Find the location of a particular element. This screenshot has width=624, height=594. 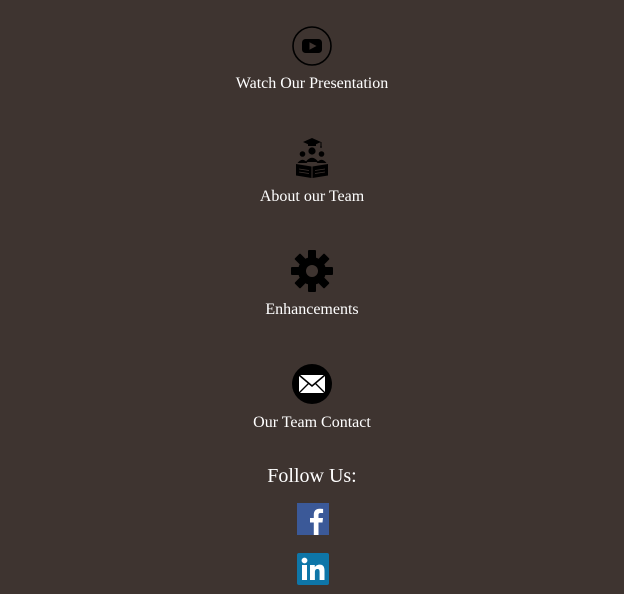

team-graduation-icon is located at coordinates (312, 158).